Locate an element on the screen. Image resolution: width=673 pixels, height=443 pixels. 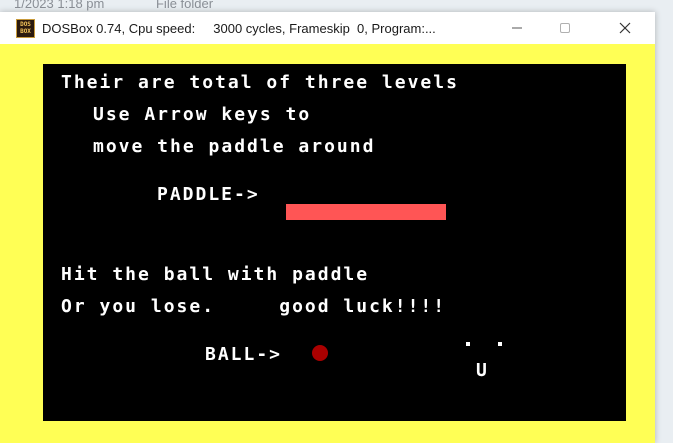
date-text: 1/2023 1:18 pm is located at coordinates (59, 5).